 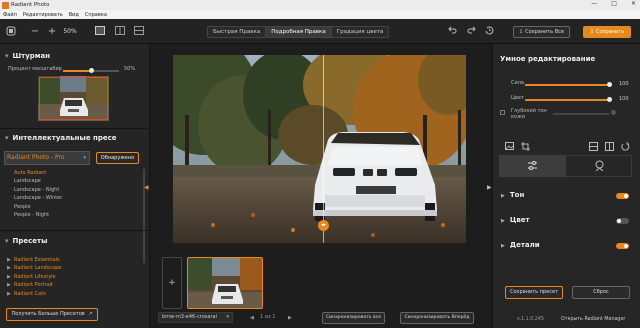 What do you see at coordinates (91, 70) in the screenshot?
I see `zoom-scale-knob` at bounding box center [91, 70].